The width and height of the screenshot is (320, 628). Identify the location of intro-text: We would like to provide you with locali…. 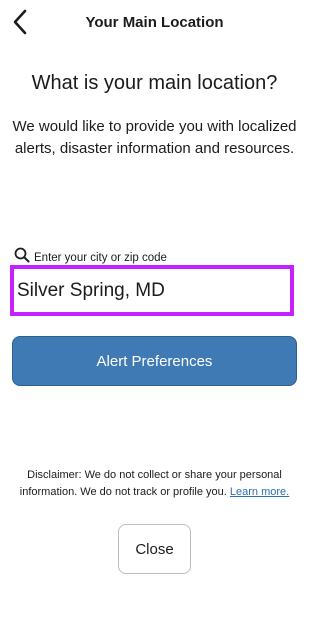
(154, 137).